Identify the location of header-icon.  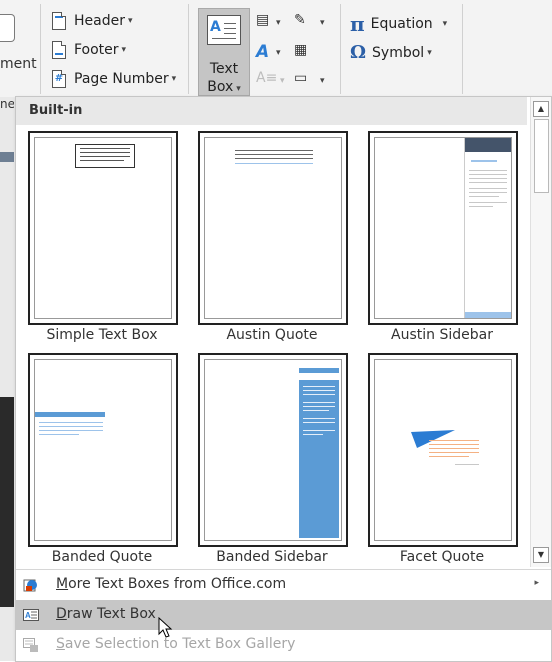
(59, 21).